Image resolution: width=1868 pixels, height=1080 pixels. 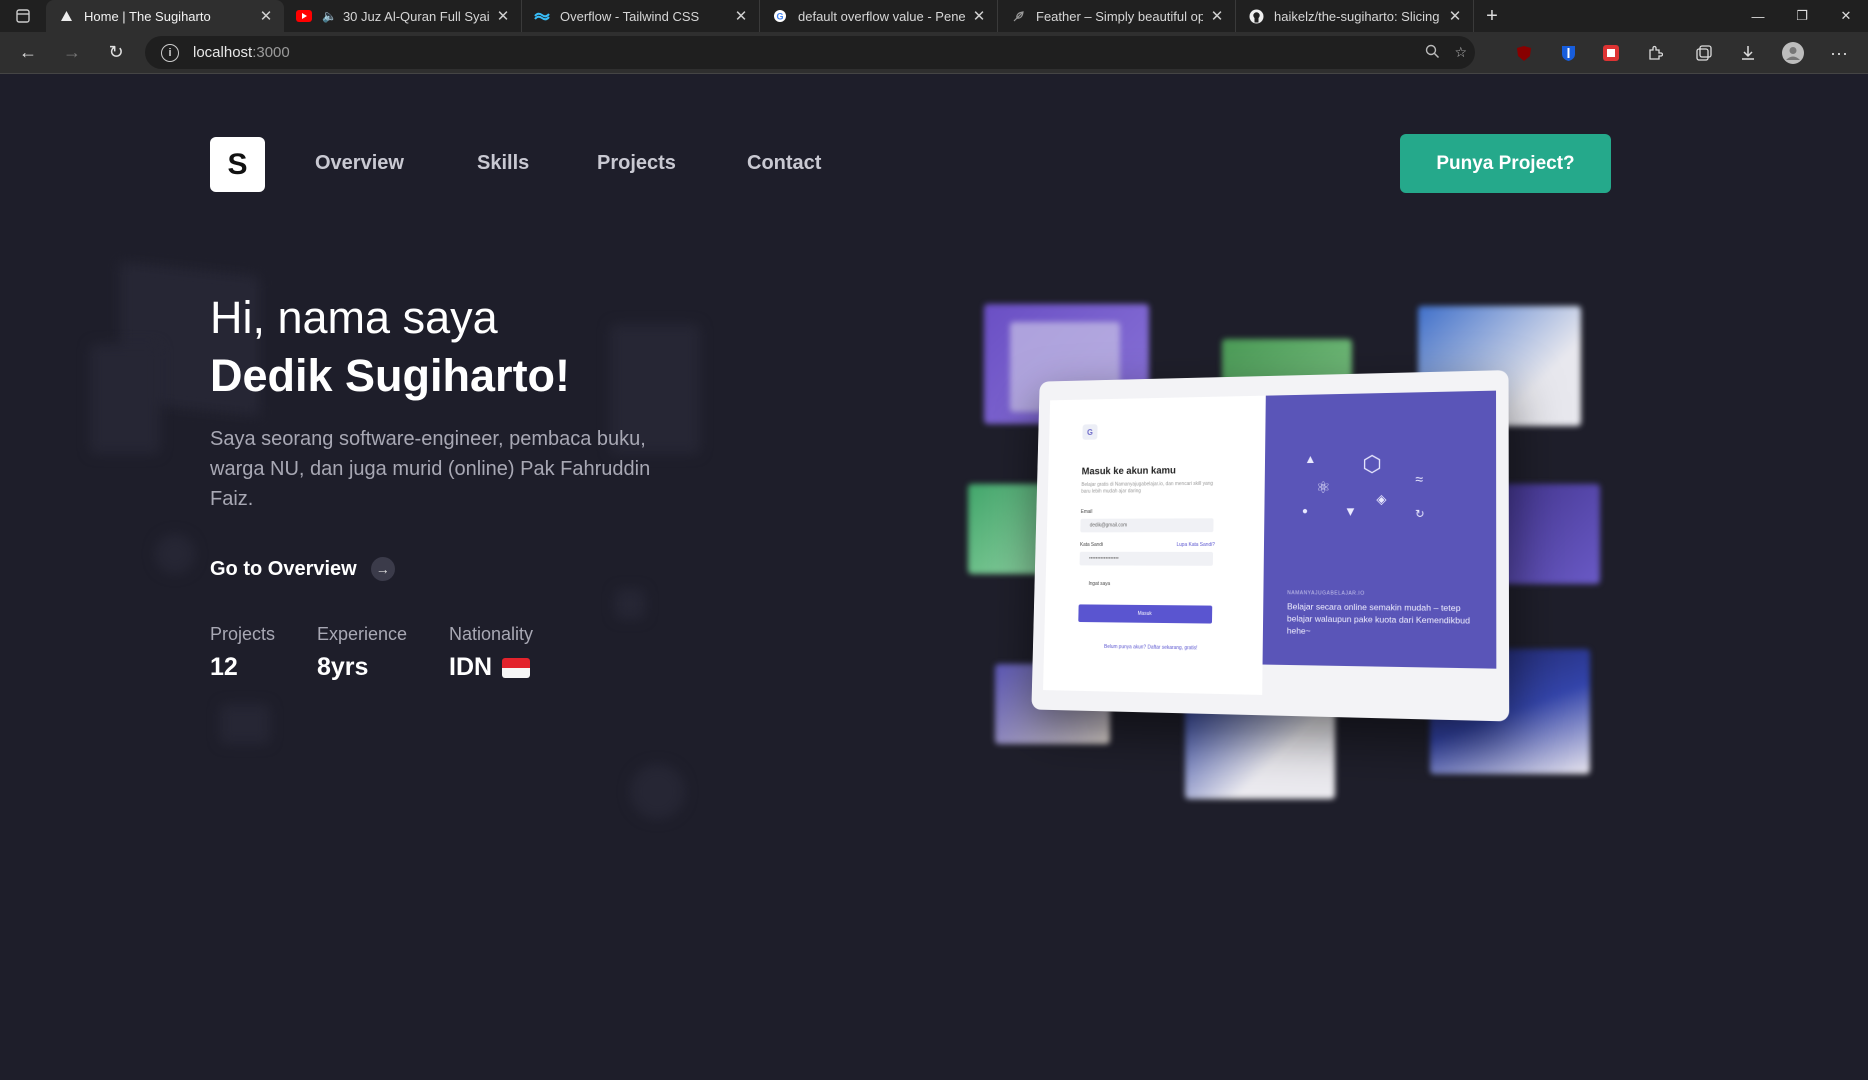 What do you see at coordinates (28, 53) in the screenshot?
I see `back-icon: ←` at bounding box center [28, 53].